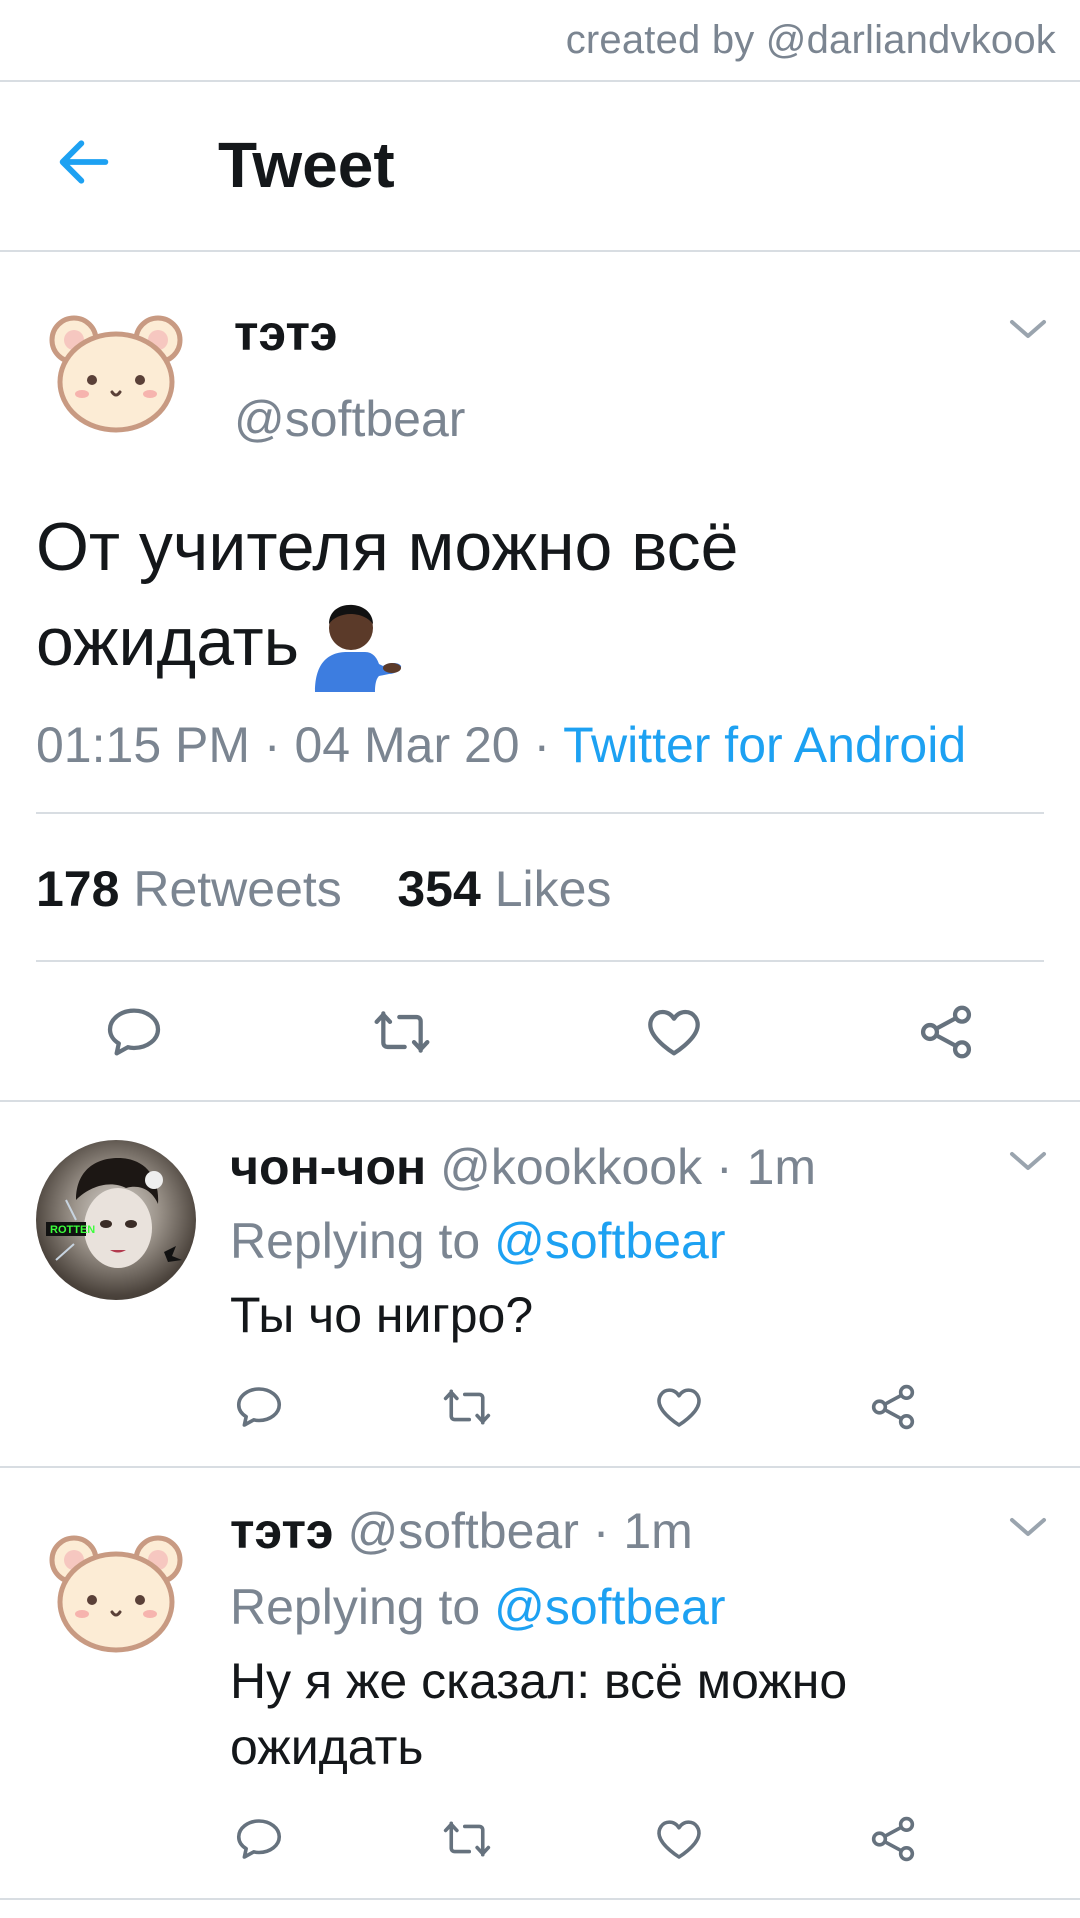 This screenshot has height=1918, width=1080. I want to click on likes-stat: 354 Likes, so click(504, 889).